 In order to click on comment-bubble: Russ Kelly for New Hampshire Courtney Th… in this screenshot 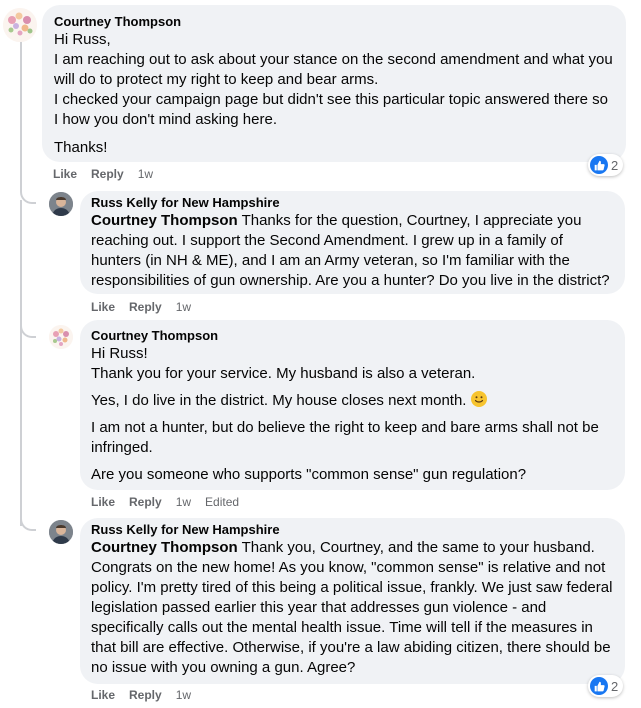, I will do `click(352, 242)`.